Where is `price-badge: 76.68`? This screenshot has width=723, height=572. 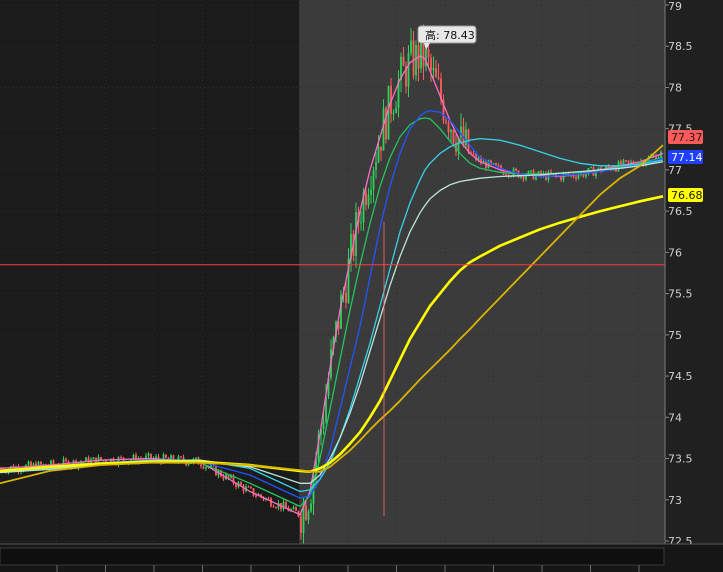 price-badge: 76.68 is located at coordinates (685, 195).